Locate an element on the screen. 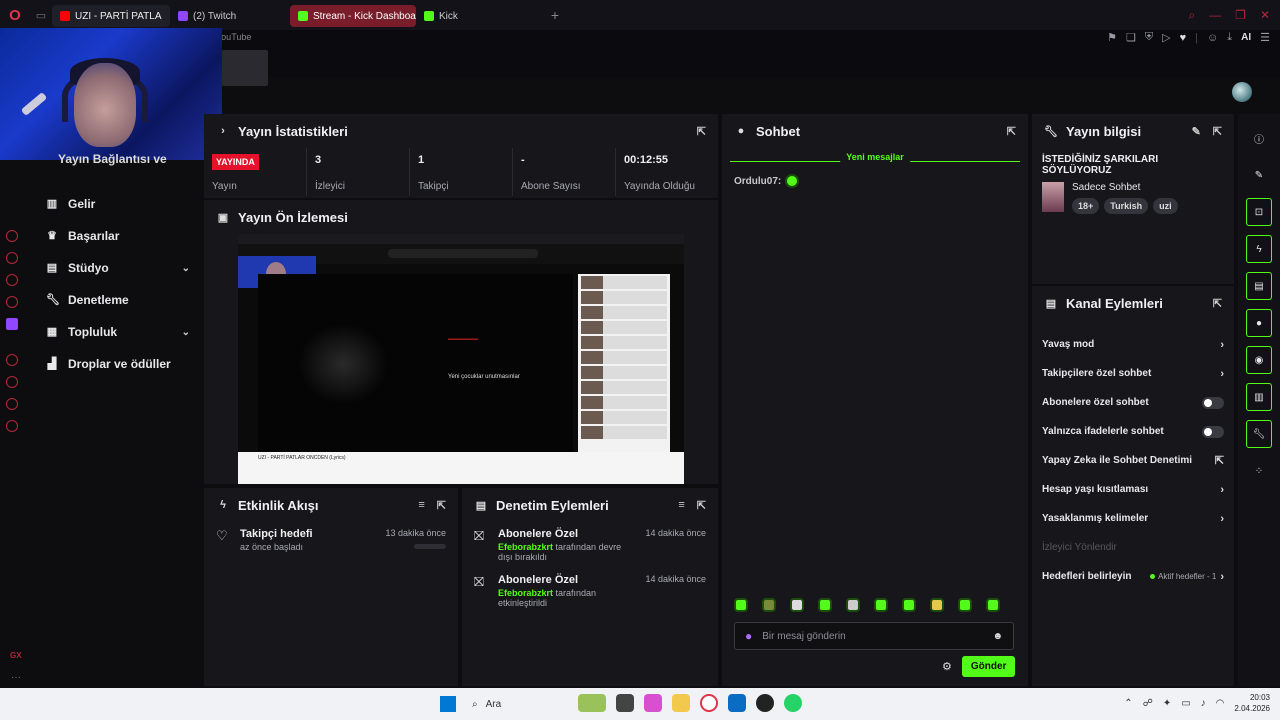 The width and height of the screenshot is (1280, 720). file-icon is located at coordinates (625, 703).